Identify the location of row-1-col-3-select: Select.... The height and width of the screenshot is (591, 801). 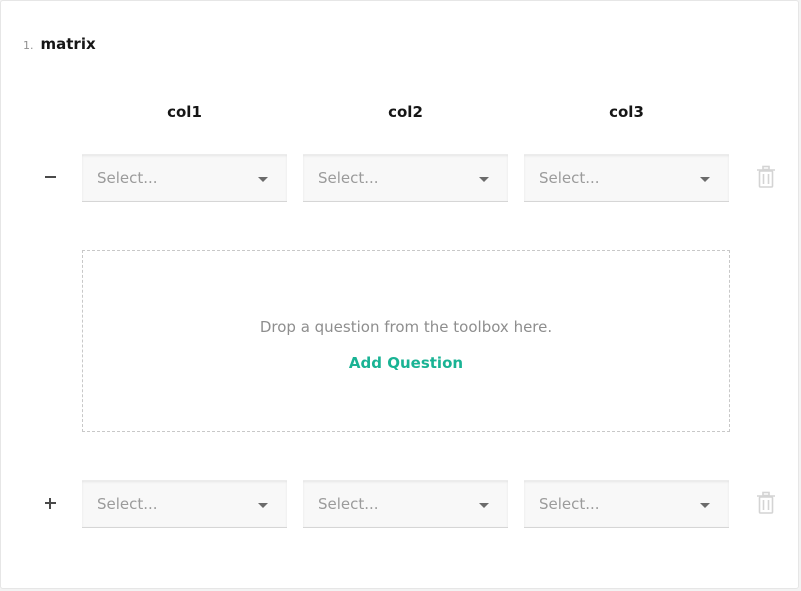
(626, 178).